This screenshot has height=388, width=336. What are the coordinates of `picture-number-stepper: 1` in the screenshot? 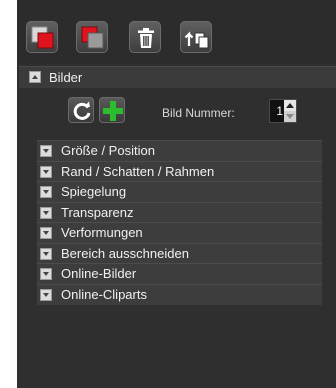 It's located at (283, 111).